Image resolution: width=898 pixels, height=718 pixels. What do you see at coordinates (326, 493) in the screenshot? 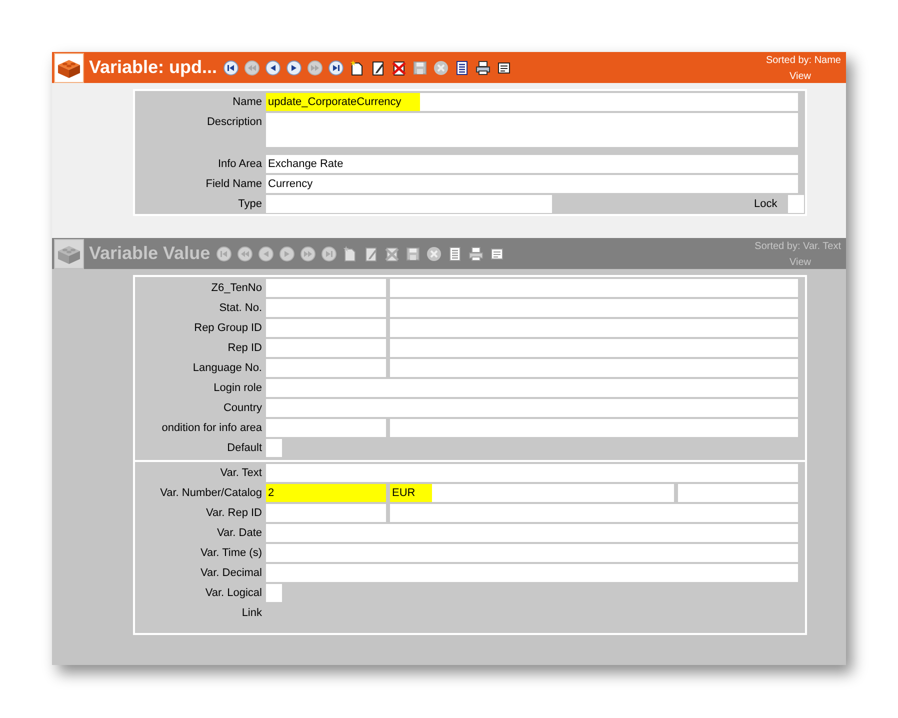
I see `text-field: 2` at bounding box center [326, 493].